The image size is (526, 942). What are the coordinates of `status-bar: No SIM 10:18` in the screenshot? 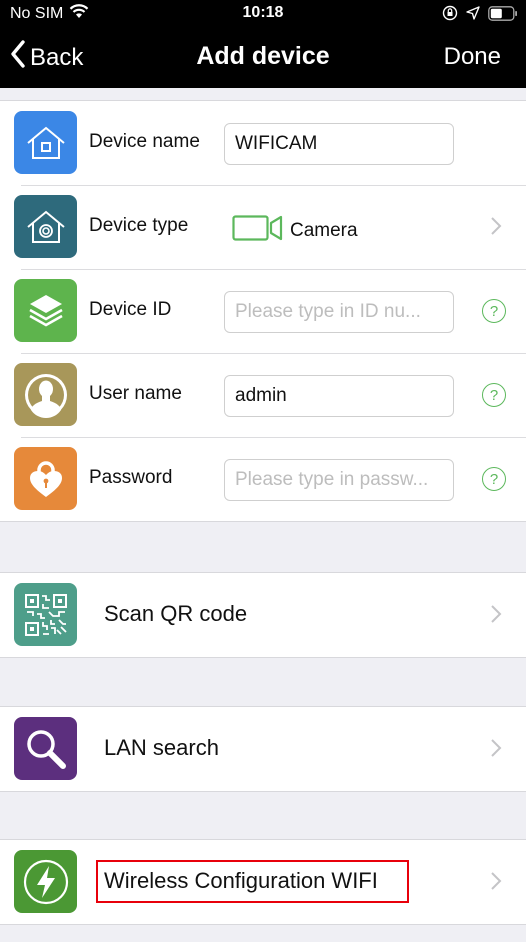 It's located at (263, 14).